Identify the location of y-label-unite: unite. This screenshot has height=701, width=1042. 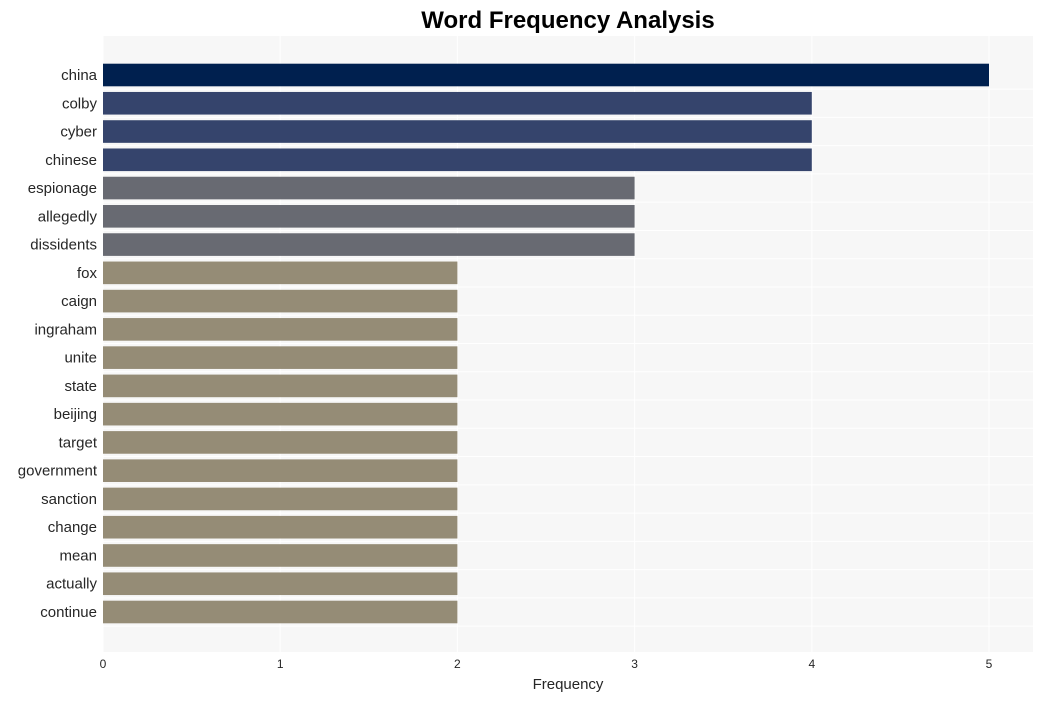
(80, 358).